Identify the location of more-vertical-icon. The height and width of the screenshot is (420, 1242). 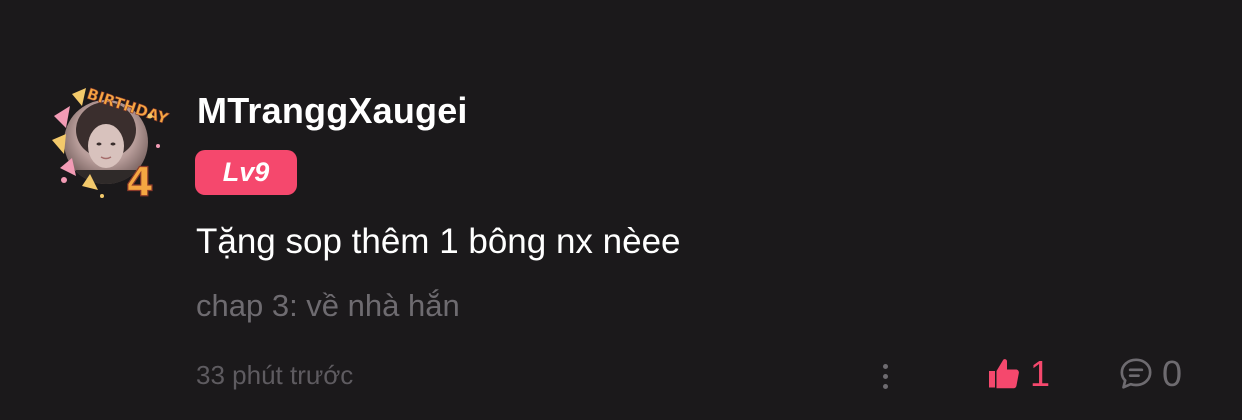
(885, 366).